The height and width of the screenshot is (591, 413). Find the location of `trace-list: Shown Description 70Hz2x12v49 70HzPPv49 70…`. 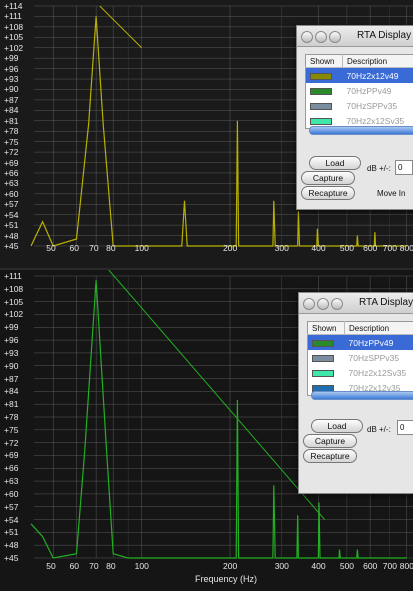

trace-list: Shown Description 70Hz2x12v49 70HzPPv49 70… is located at coordinates (359, 91).